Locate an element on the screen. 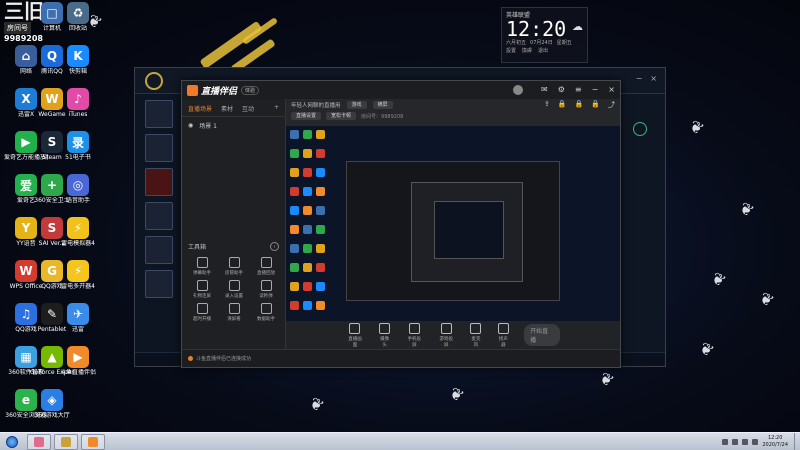  share-icon: ⇪ is located at coordinates (547, 105).